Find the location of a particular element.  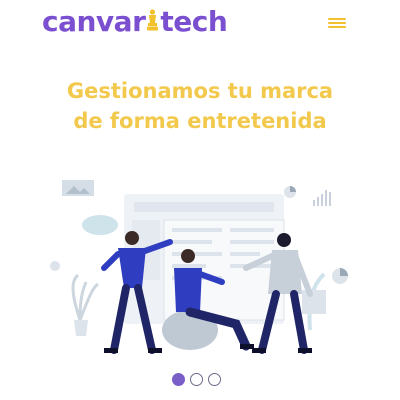

logo-knight-icon is located at coordinates (153, 20).